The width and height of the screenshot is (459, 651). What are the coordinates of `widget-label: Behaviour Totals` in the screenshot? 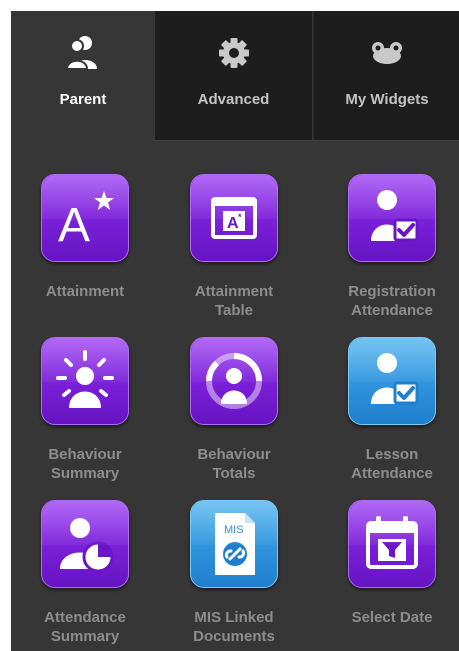 It's located at (234, 464).